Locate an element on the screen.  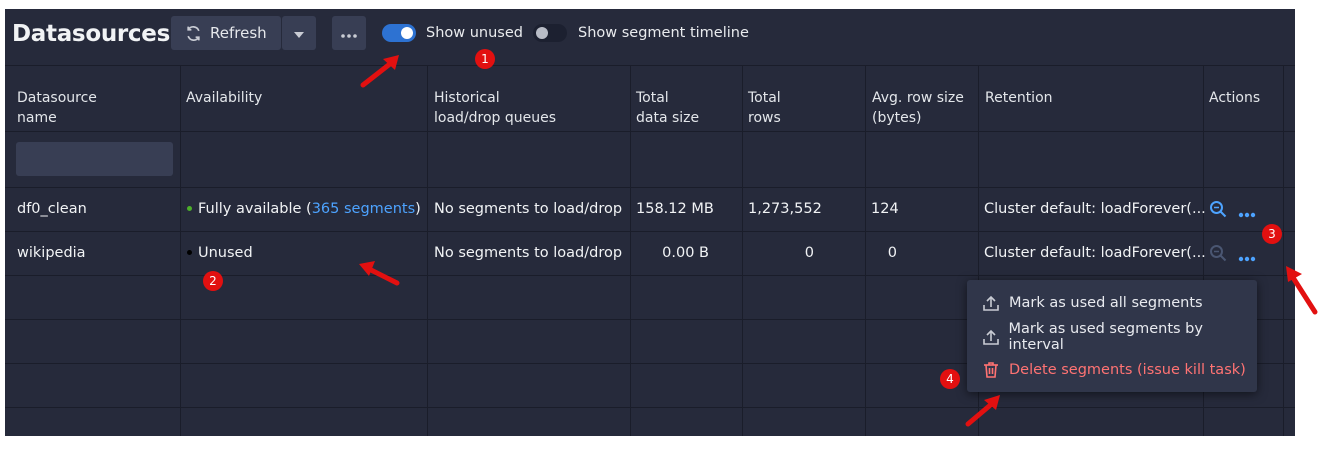
annotation-badge-1: 1 is located at coordinates (485, 59).